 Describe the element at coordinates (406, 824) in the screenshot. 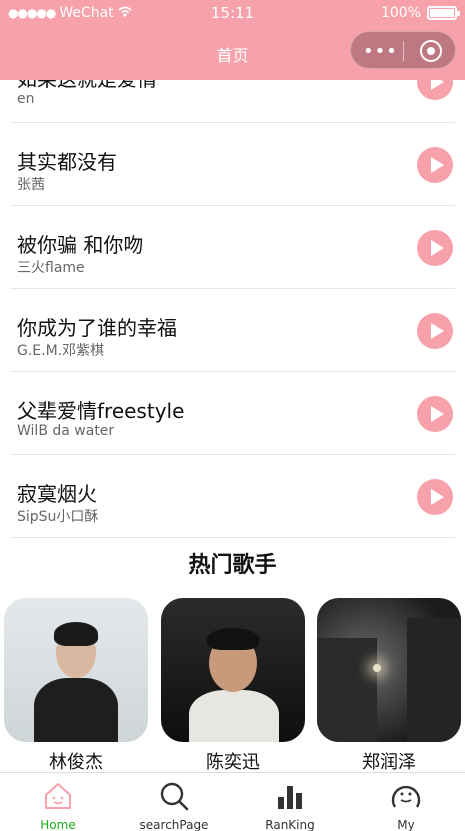

I see `tab-label: My` at that location.